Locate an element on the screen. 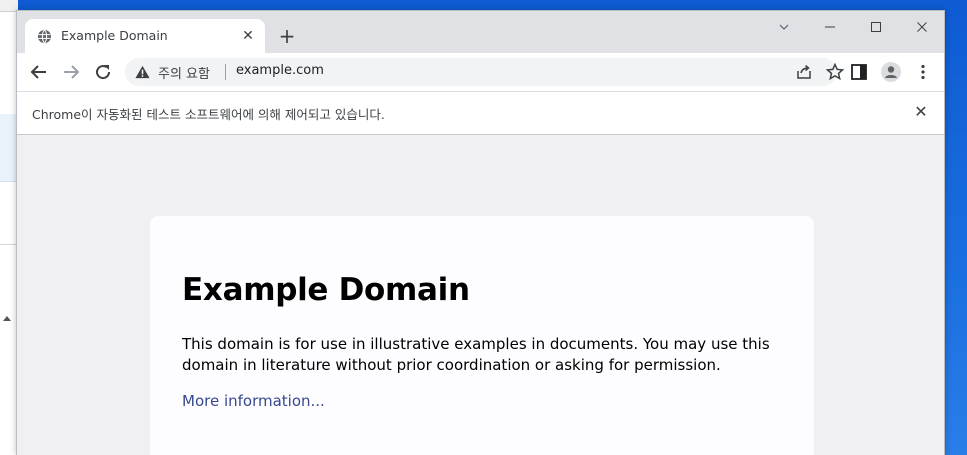  browser-toolbar: 주의 요함 example.com is located at coordinates (480, 72).